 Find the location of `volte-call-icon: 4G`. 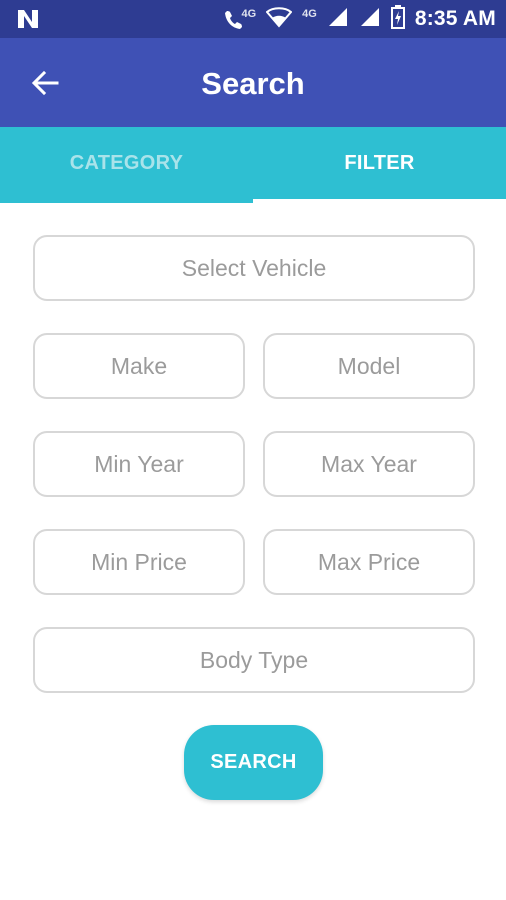

volte-call-icon: 4G is located at coordinates (239, 19).